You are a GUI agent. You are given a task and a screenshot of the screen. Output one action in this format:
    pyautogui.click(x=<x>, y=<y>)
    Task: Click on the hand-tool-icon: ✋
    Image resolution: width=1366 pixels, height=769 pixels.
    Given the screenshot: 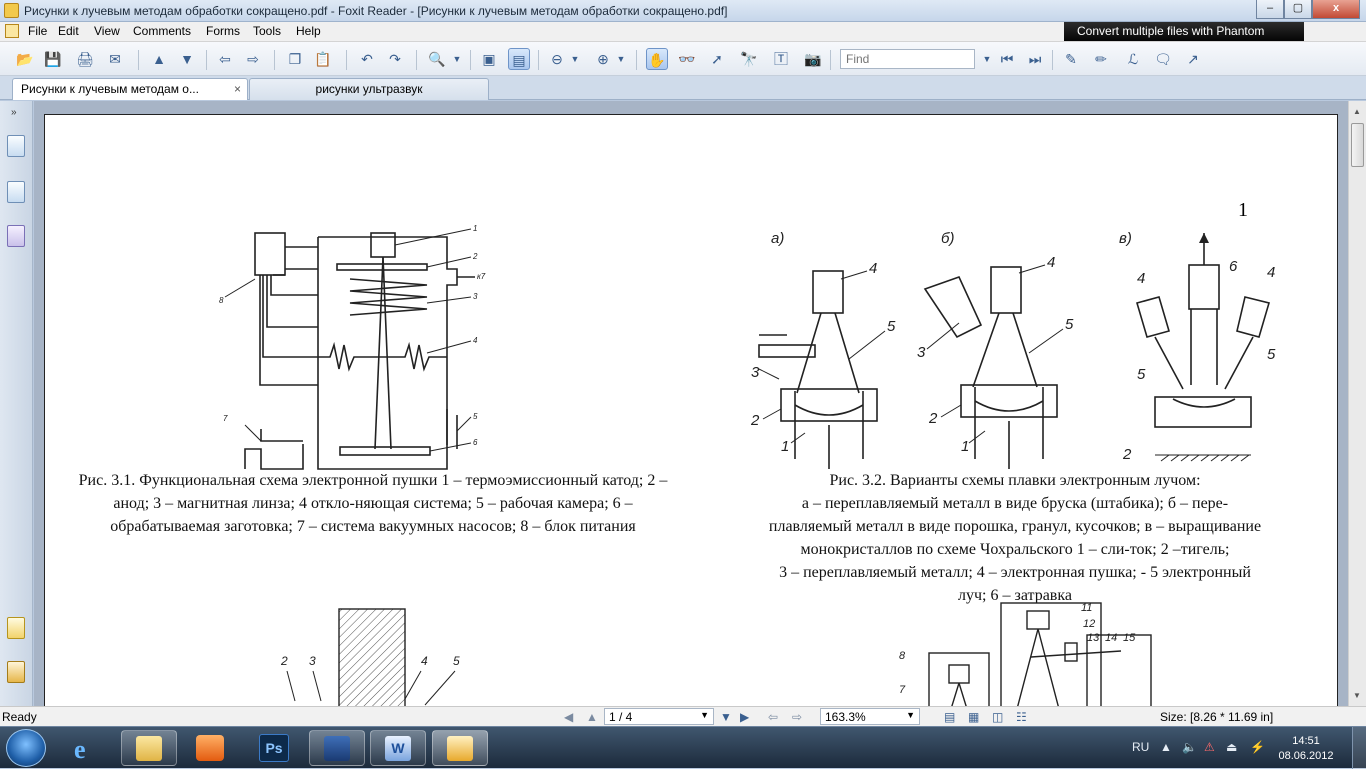 What is the action you would take?
    pyautogui.click(x=657, y=59)
    